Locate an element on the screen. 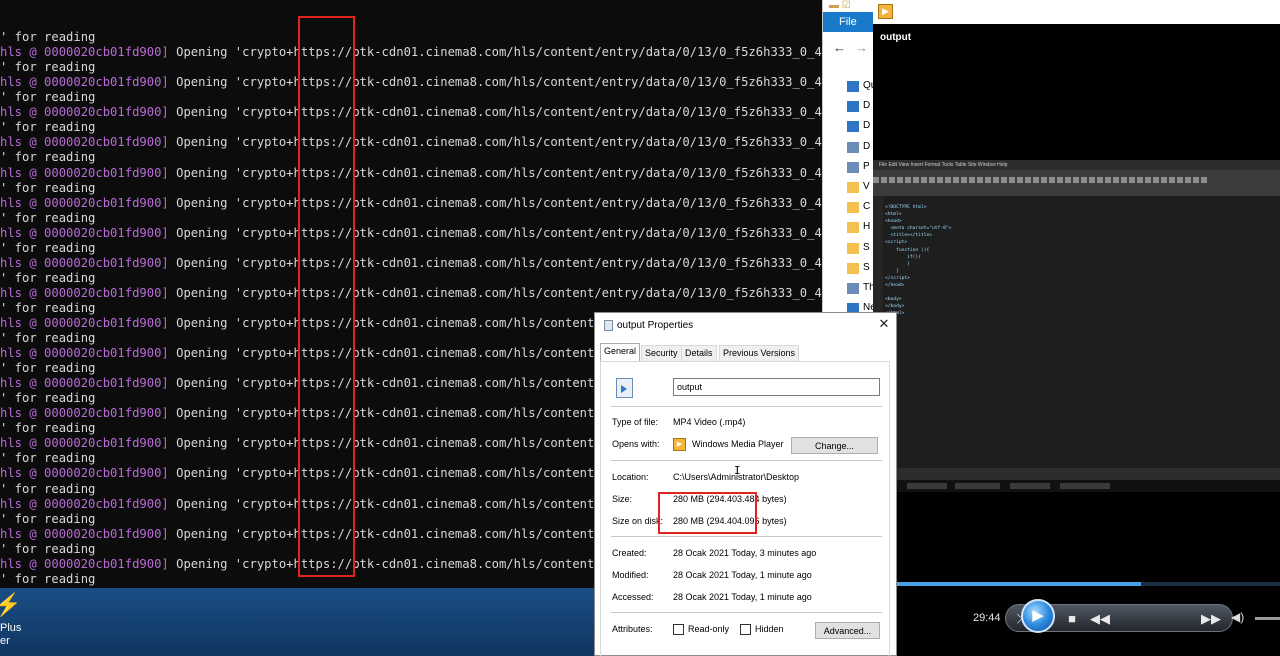 Image resolution: width=1280 pixels, height=656 pixels. tab-details: Details is located at coordinates (699, 353).